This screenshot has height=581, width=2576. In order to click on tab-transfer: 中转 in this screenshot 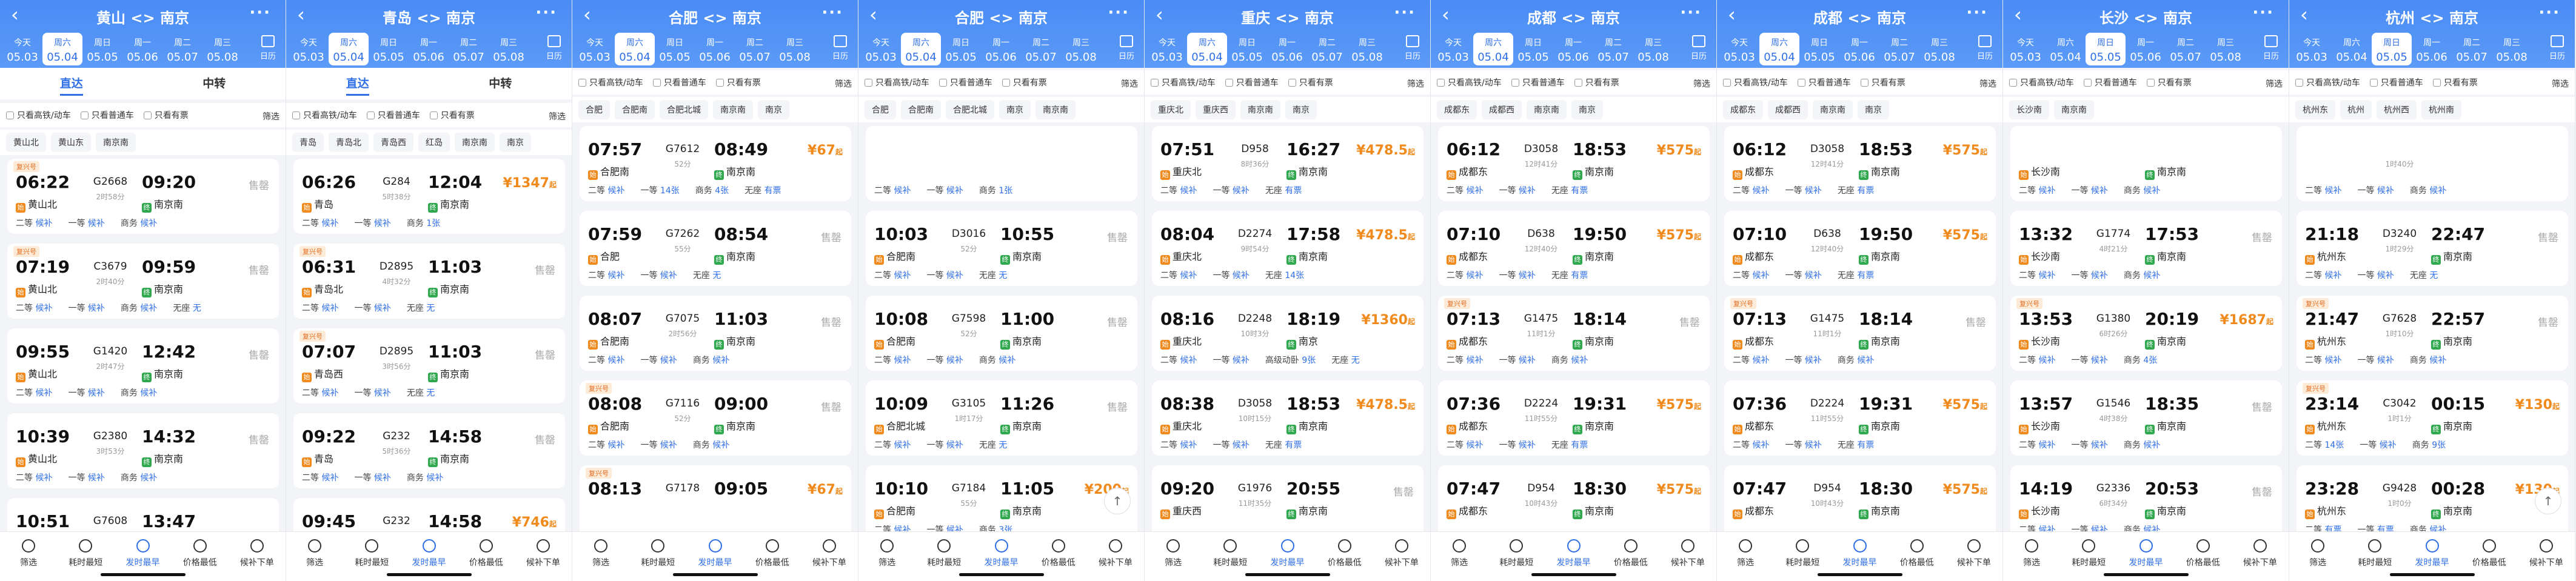, I will do `click(214, 84)`.